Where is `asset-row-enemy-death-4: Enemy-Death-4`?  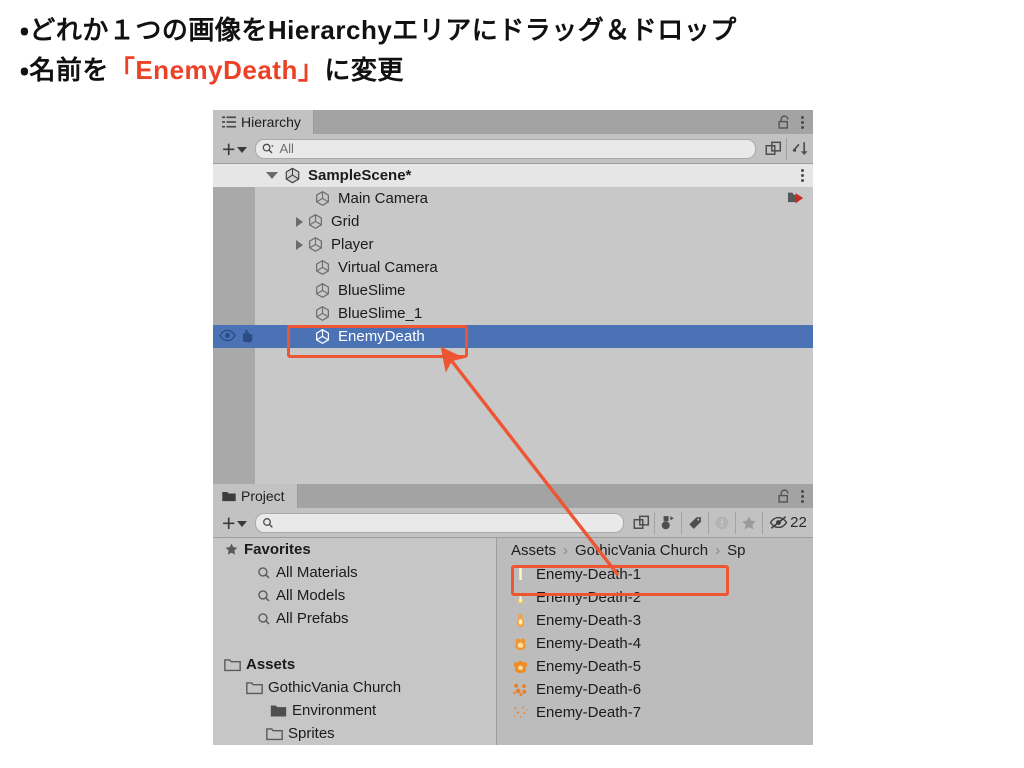 asset-row-enemy-death-4: Enemy-Death-4 is located at coordinates (655, 643).